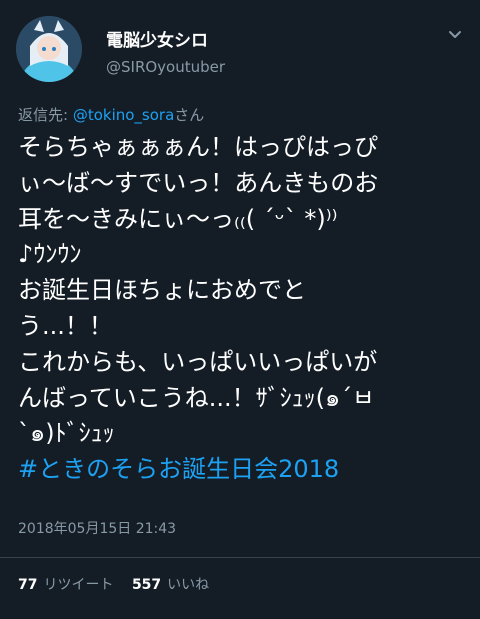 The height and width of the screenshot is (619, 480). I want to click on tweet-line: これからも、いっぱいいっぱいが, so click(198, 361).